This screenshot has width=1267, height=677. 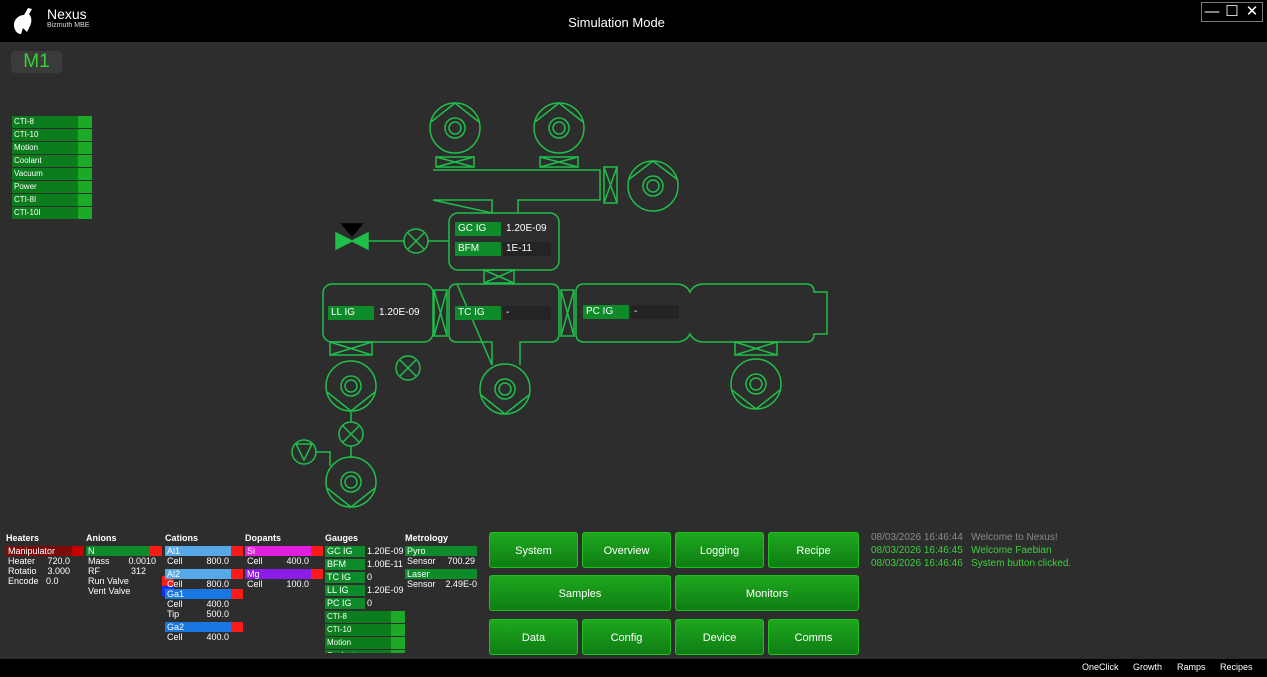 I want to click on gauge-label: LL IG, so click(x=351, y=313).